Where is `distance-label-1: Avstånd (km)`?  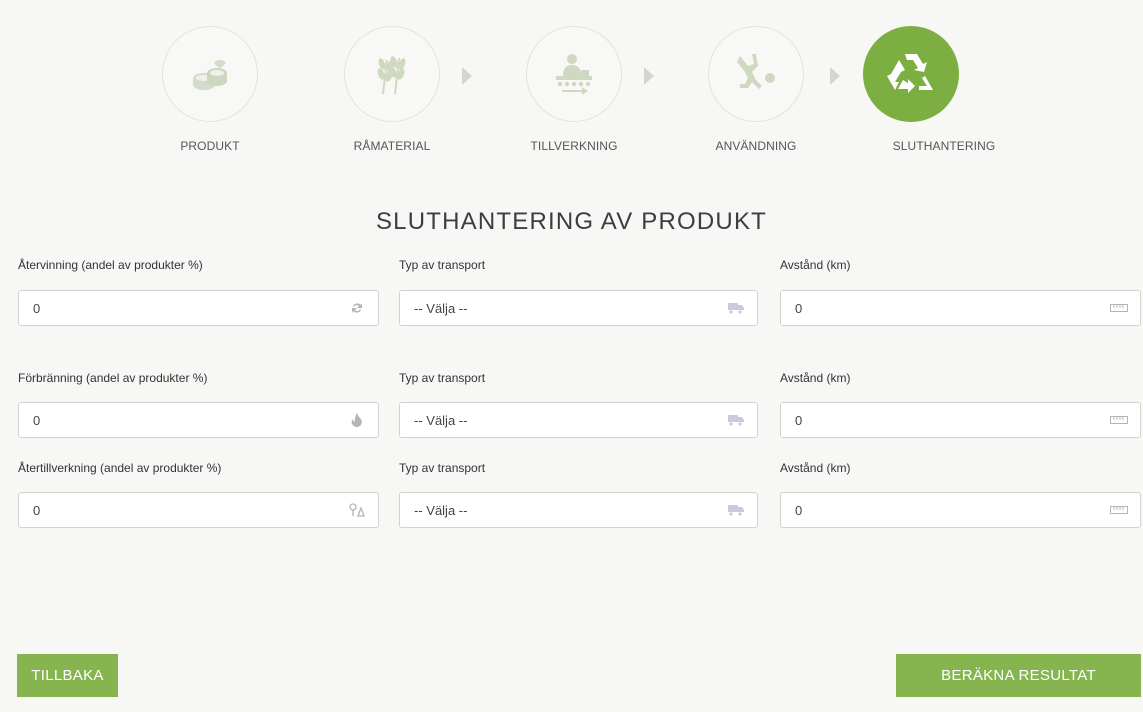 distance-label-1: Avstånd (km) is located at coordinates (815, 265).